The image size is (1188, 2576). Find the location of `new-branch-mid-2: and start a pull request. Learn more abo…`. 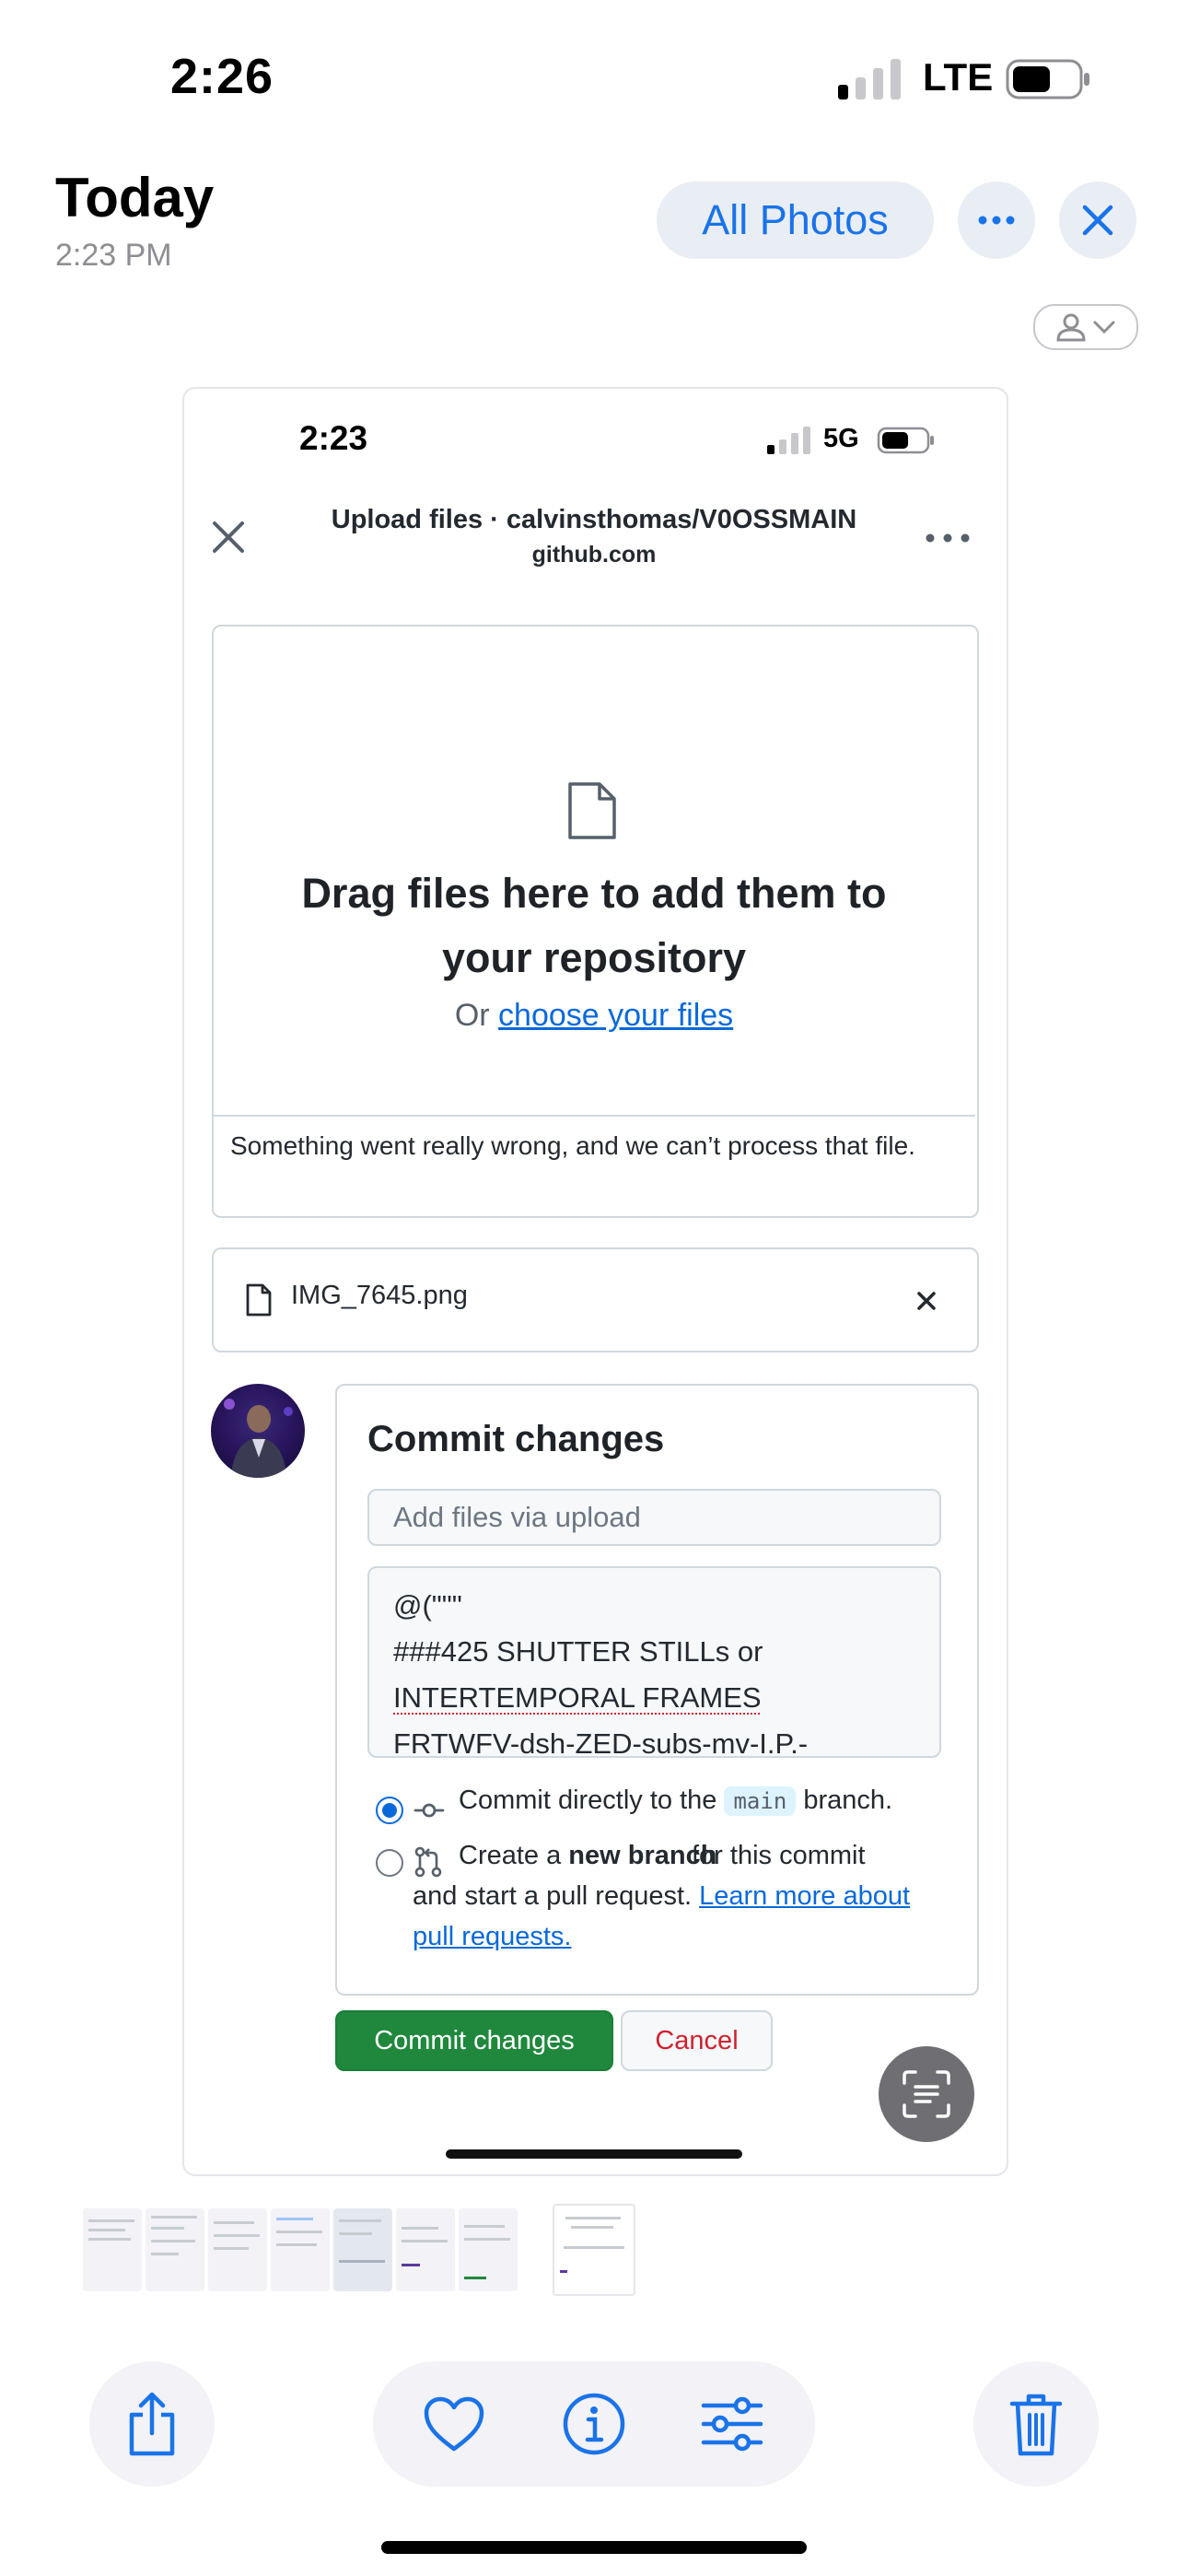

new-branch-mid-2: and start a pull request. Learn more abo… is located at coordinates (662, 1896).